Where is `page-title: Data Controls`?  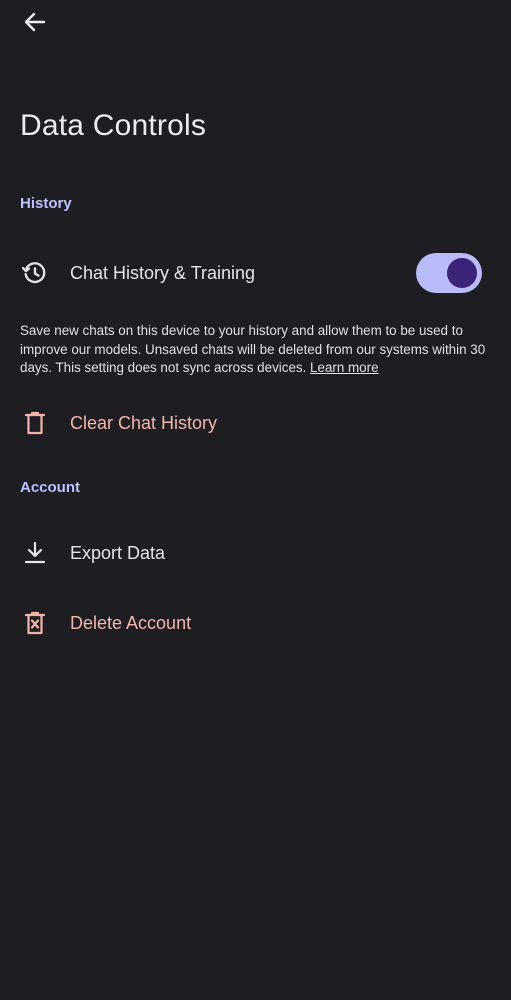
page-title: Data Controls is located at coordinates (113, 125).